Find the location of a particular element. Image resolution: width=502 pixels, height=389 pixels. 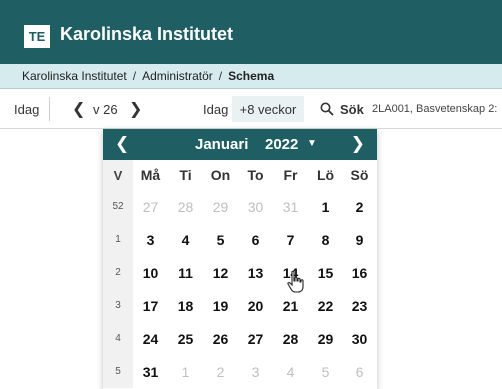

calendar-day-other-month: 3 is located at coordinates (255, 371).